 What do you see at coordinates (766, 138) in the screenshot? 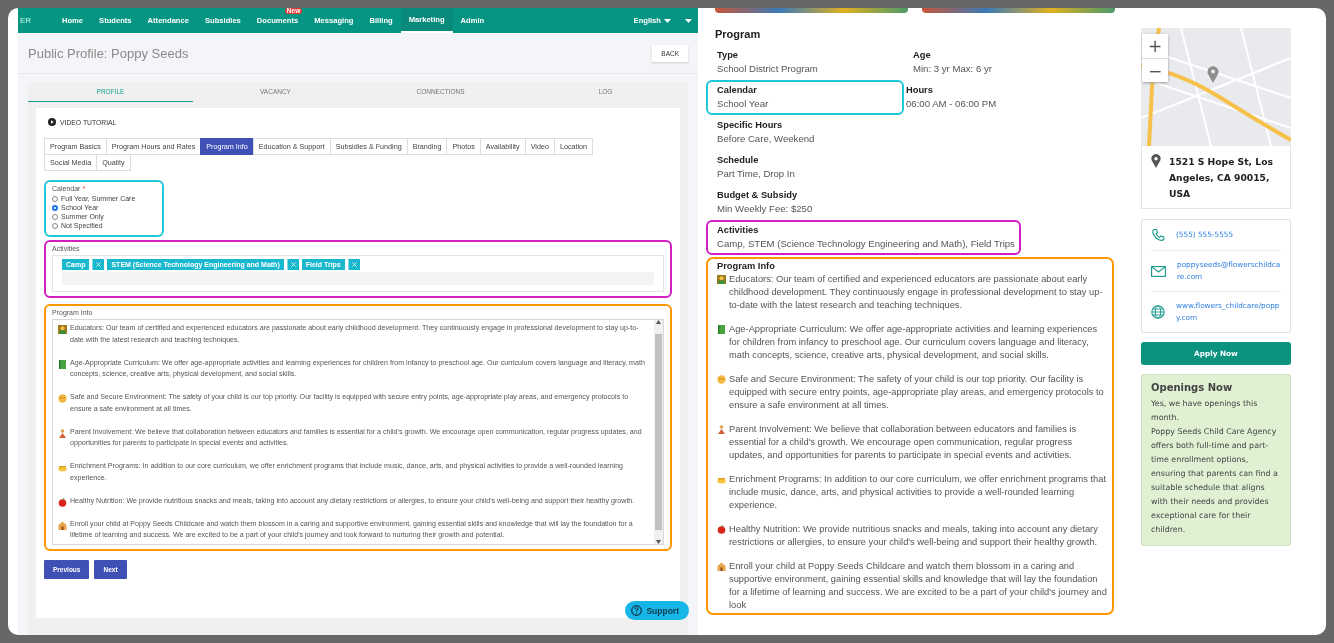
I see `field-value: Before Care, Weekend` at bounding box center [766, 138].